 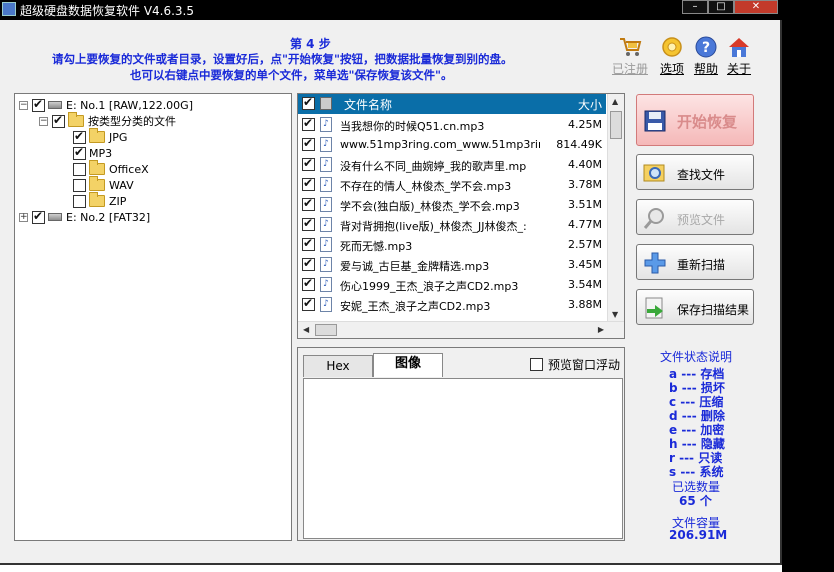 What do you see at coordinates (695, 7) in the screenshot?
I see `minimize-button: –` at bounding box center [695, 7].